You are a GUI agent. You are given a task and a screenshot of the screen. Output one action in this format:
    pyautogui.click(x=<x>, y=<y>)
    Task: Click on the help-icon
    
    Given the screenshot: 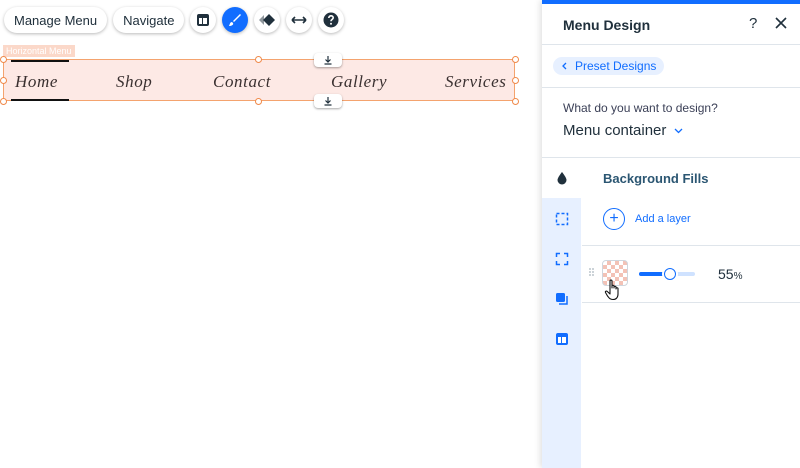 What is the action you would take?
    pyautogui.click(x=331, y=20)
    